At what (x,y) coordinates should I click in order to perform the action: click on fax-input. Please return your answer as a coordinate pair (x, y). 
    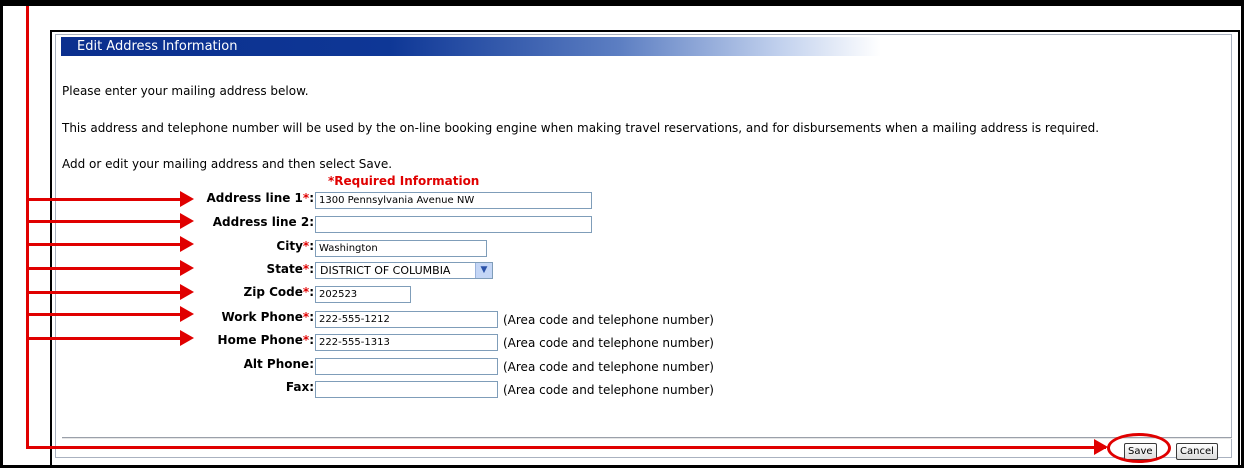
    Looking at the image, I should click on (406, 389).